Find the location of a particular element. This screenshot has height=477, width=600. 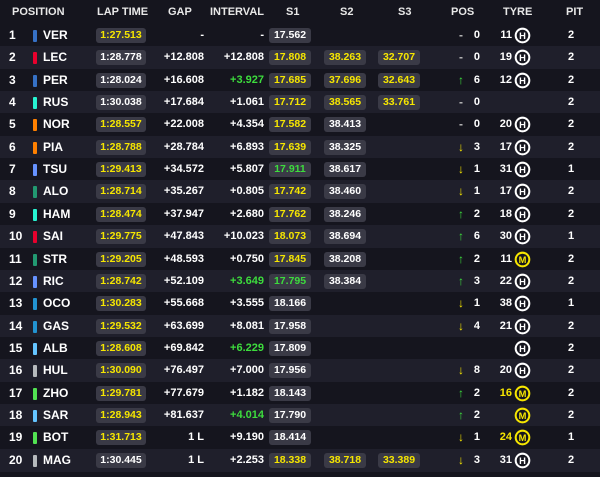

lap-time: 1:28.608 is located at coordinates (121, 348).